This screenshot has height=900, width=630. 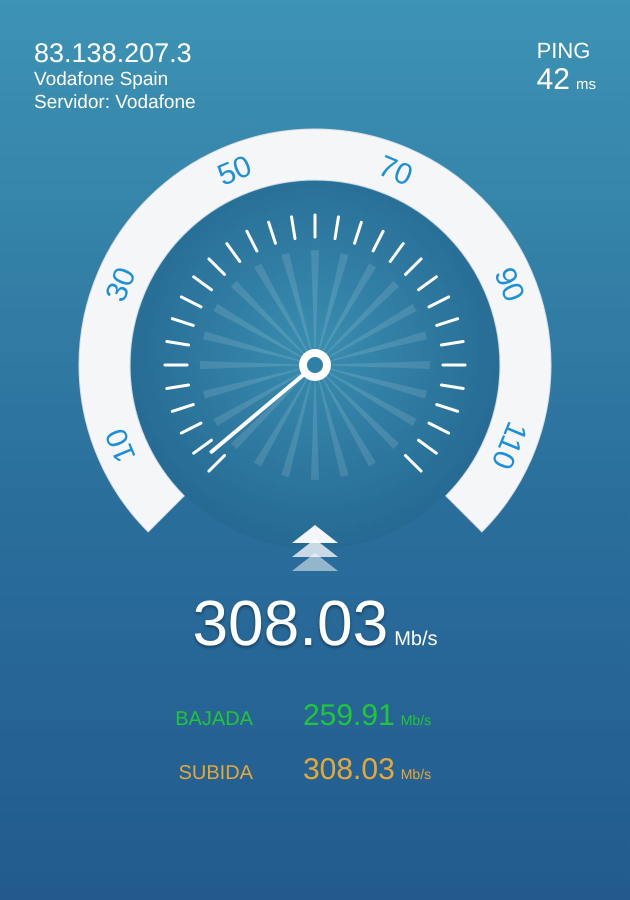 What do you see at coordinates (121, 446) in the screenshot?
I see `scale-label: 10` at bounding box center [121, 446].